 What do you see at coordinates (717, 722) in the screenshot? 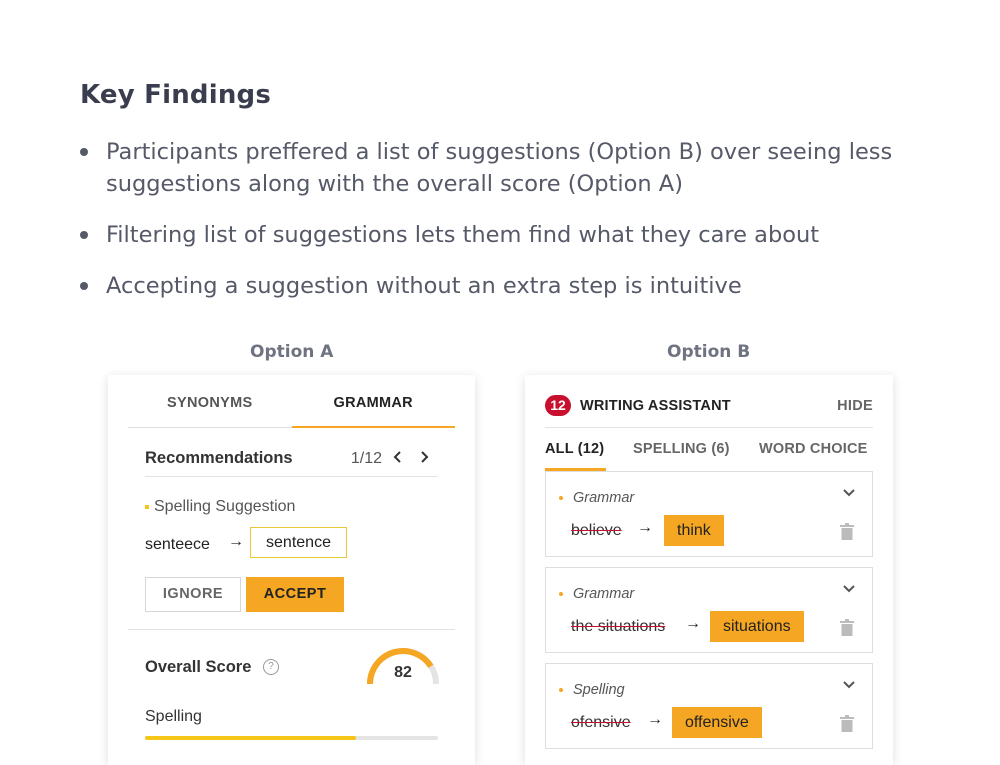
I see `suggested-word-button: offensive` at bounding box center [717, 722].